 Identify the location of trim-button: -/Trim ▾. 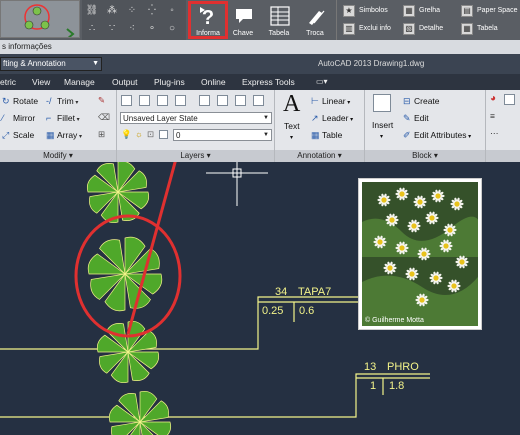
(62, 101).